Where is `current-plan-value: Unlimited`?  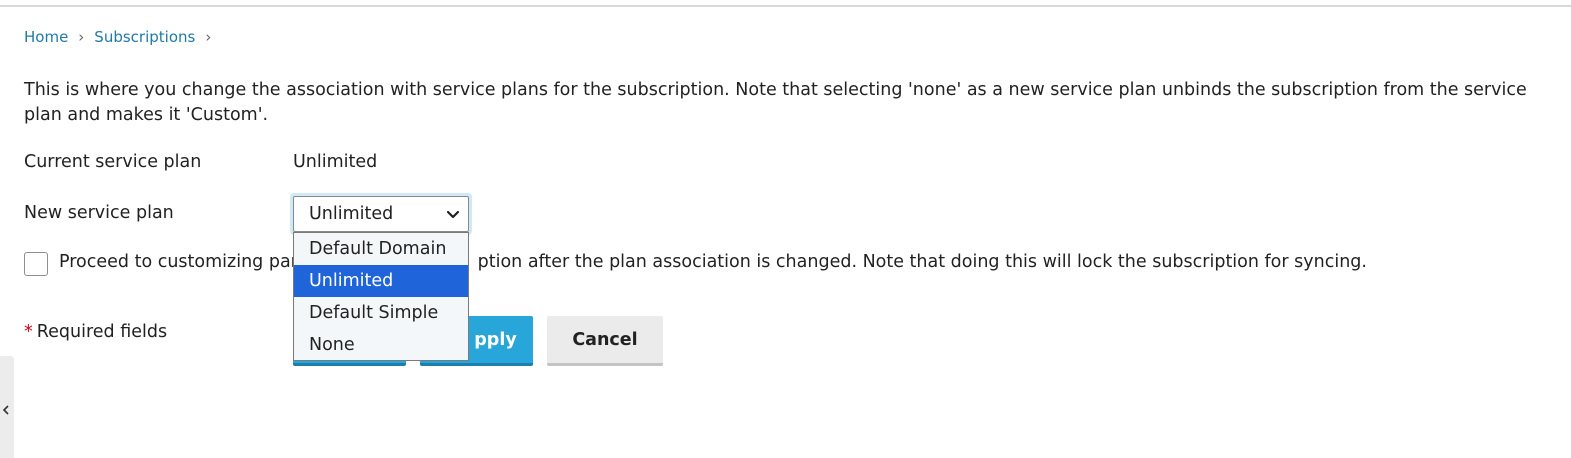
current-plan-value: Unlimited is located at coordinates (335, 162).